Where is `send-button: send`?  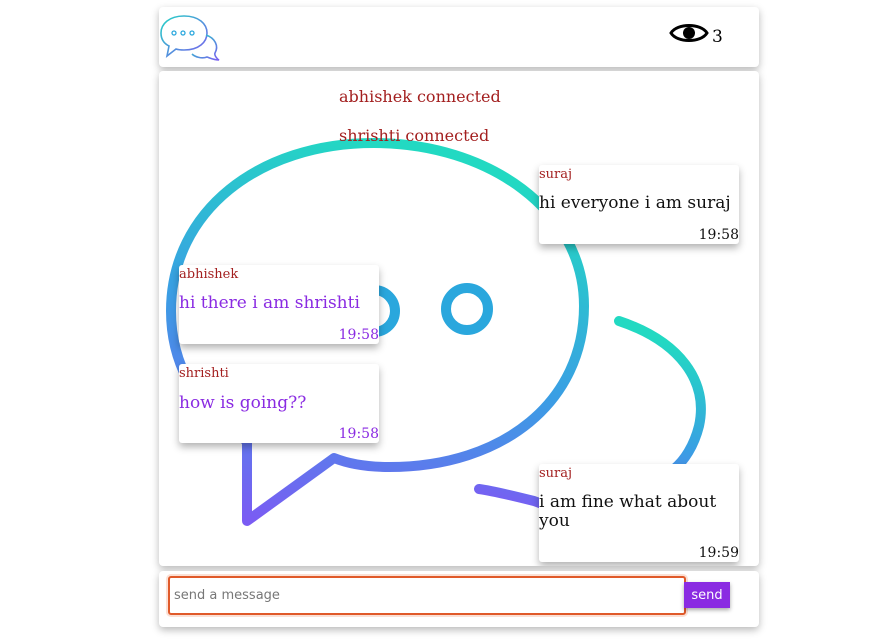
send-button: send is located at coordinates (707, 595).